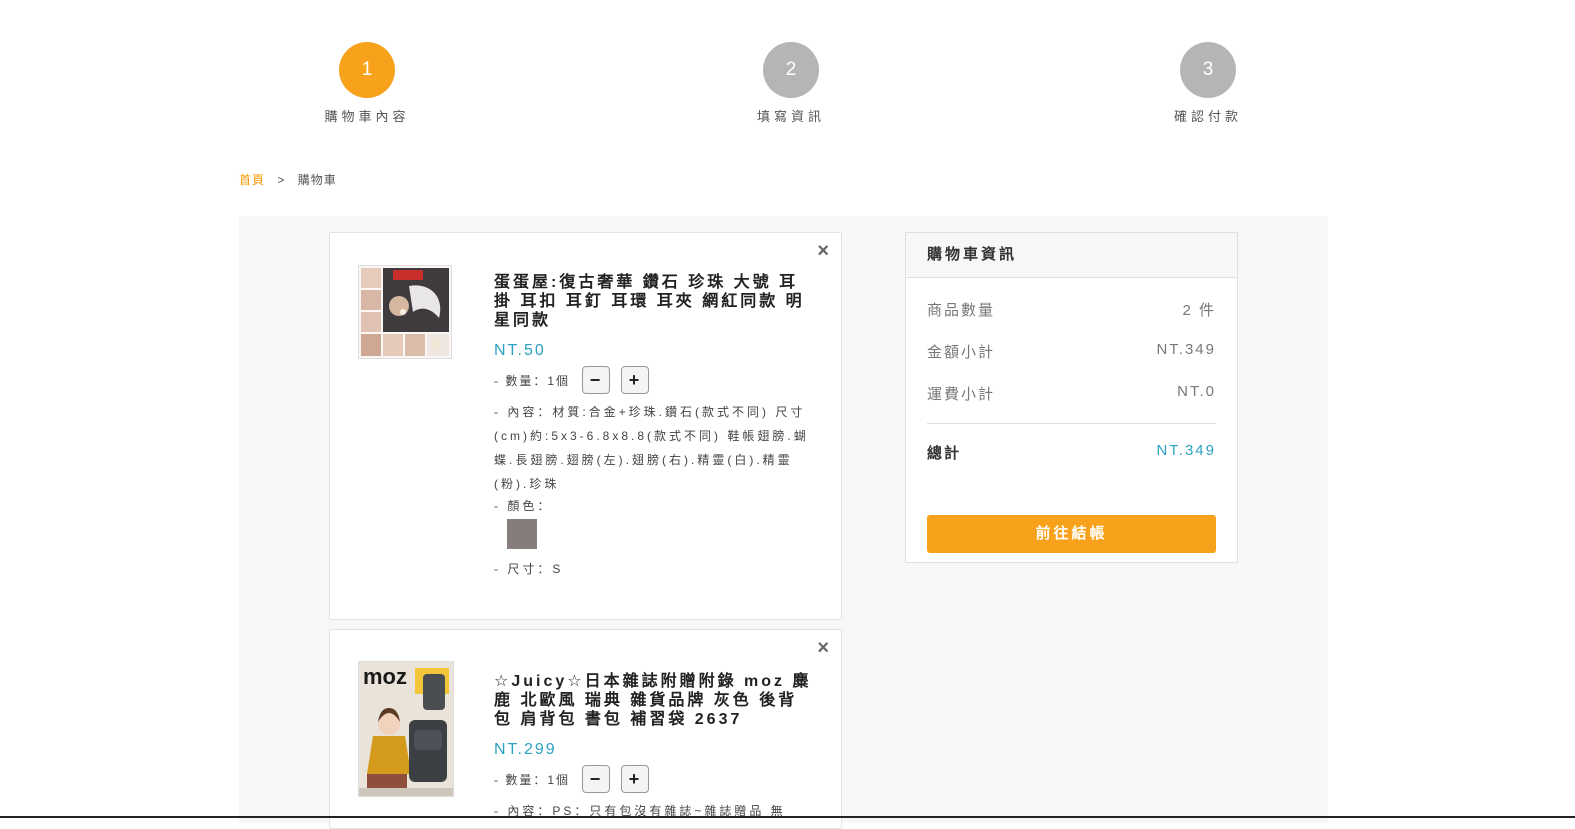 The image size is (1575, 829). Describe the element at coordinates (1071, 452) in the screenshot. I see `summary-total-row: 總計 NT.349` at that location.